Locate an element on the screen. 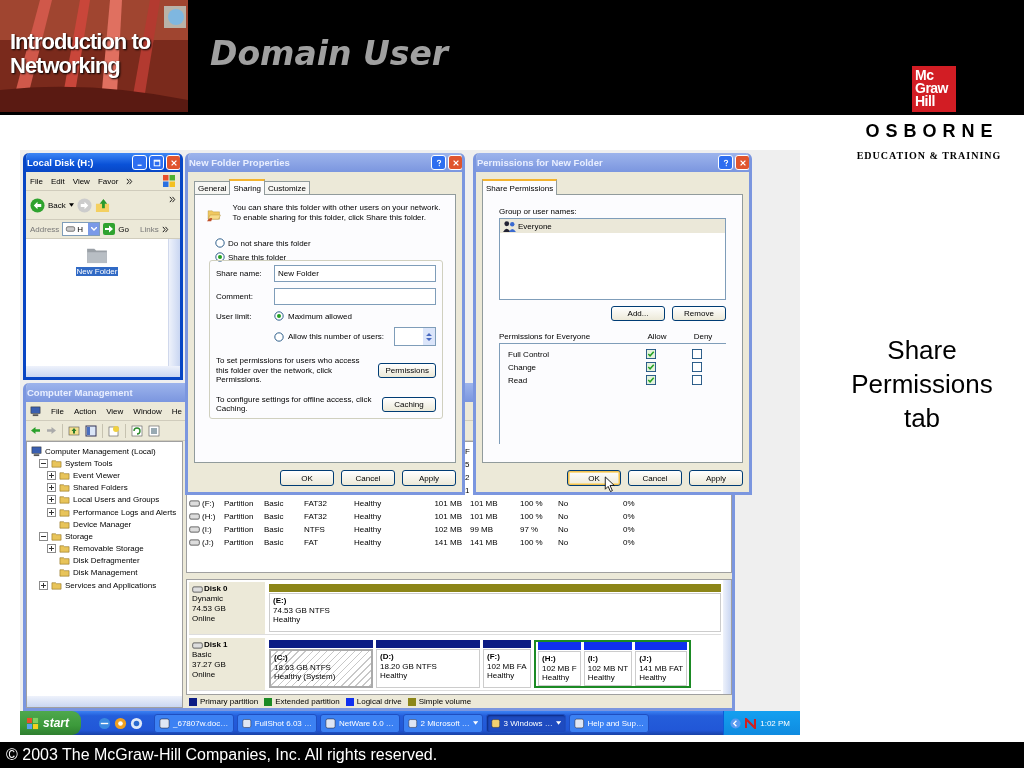 This screenshot has height=768, width=1024. tree-item: Device Manager is located at coordinates (102, 524).